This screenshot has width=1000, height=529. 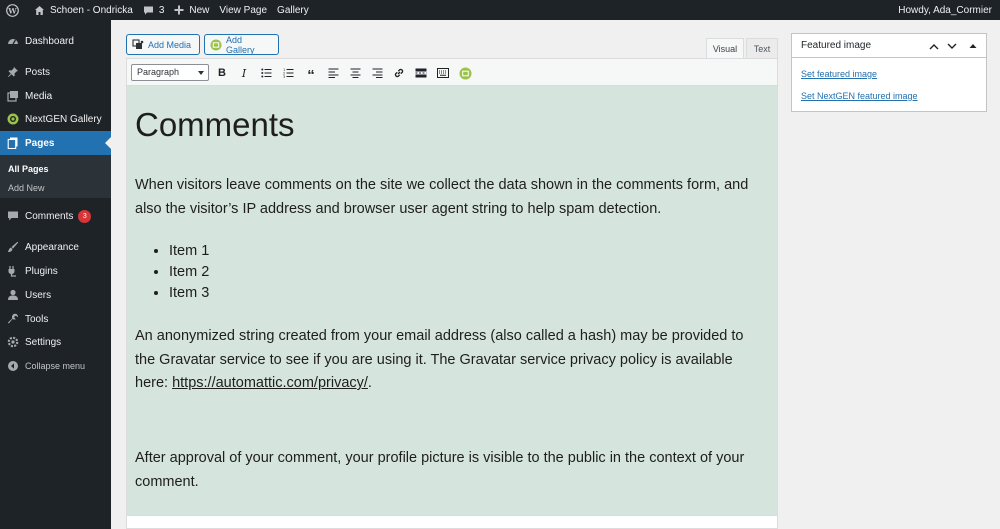 I want to click on pushpin-icon, so click(x=13, y=72).